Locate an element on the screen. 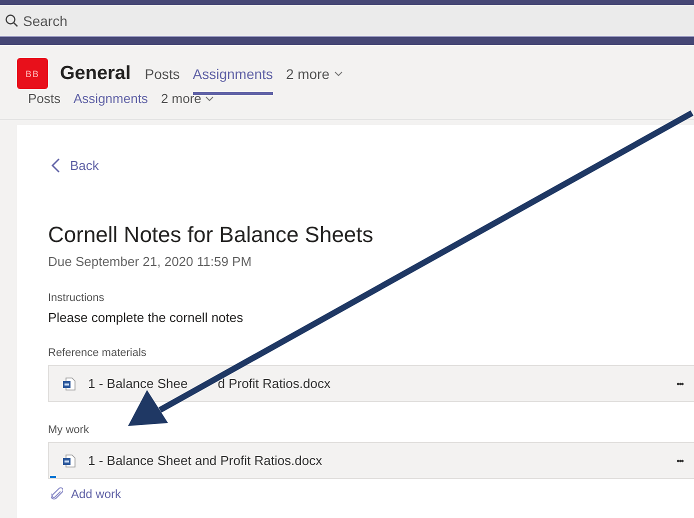 The image size is (694, 518). file-name: 1 - Balance Shee is located at coordinates (138, 383).